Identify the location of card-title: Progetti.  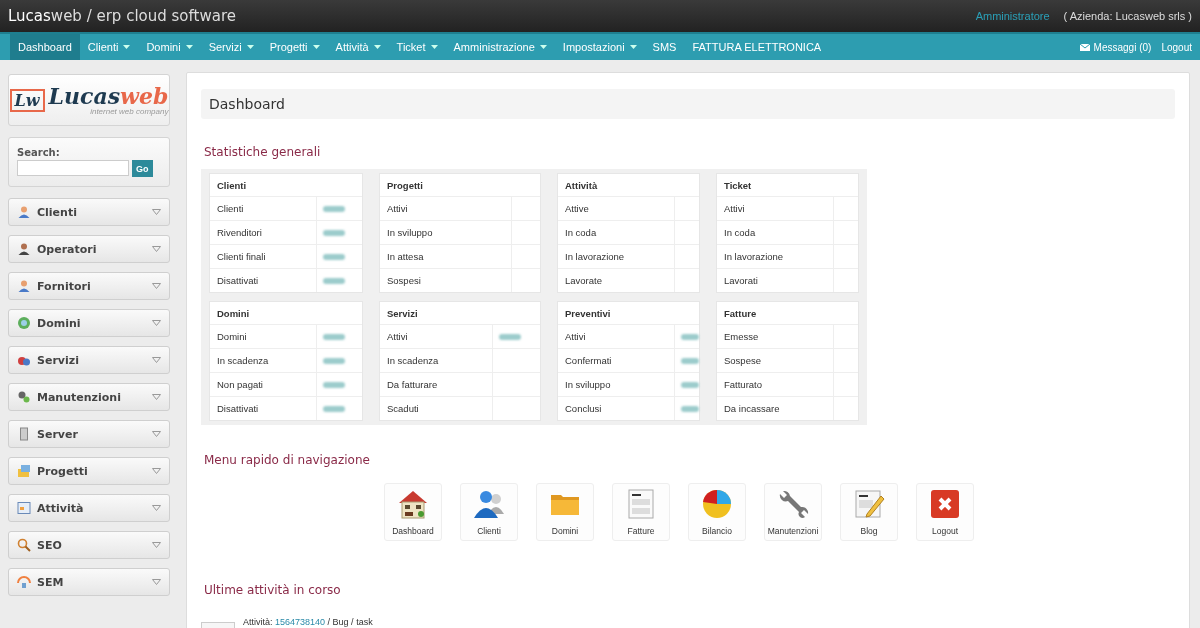
(460, 185).